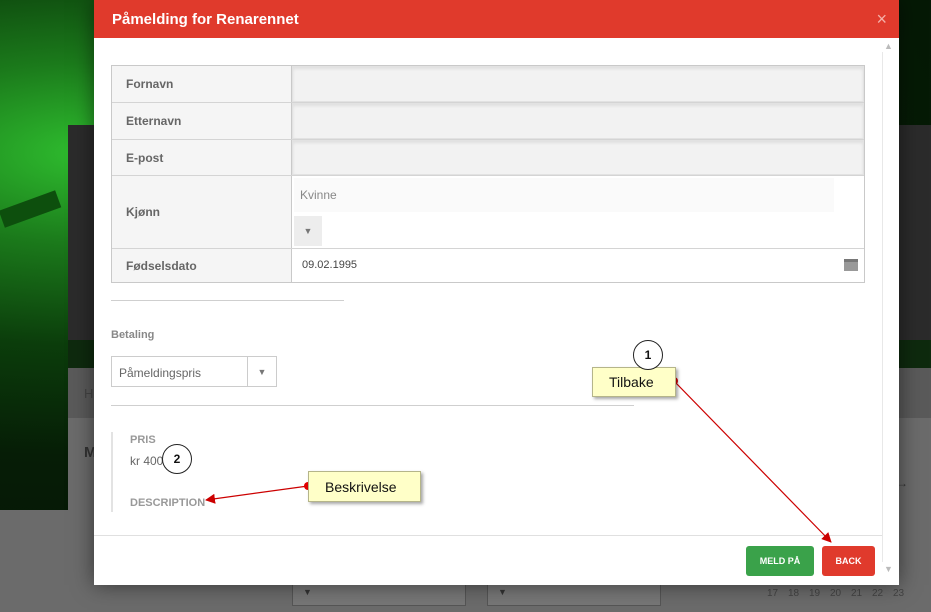  Describe the element at coordinates (780, 561) in the screenshot. I see `meld-pa-button: MELD PÅ` at that location.